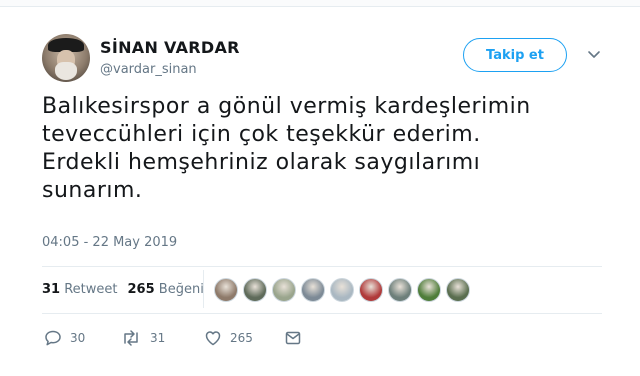  I want to click on heart-icon, so click(213, 338).